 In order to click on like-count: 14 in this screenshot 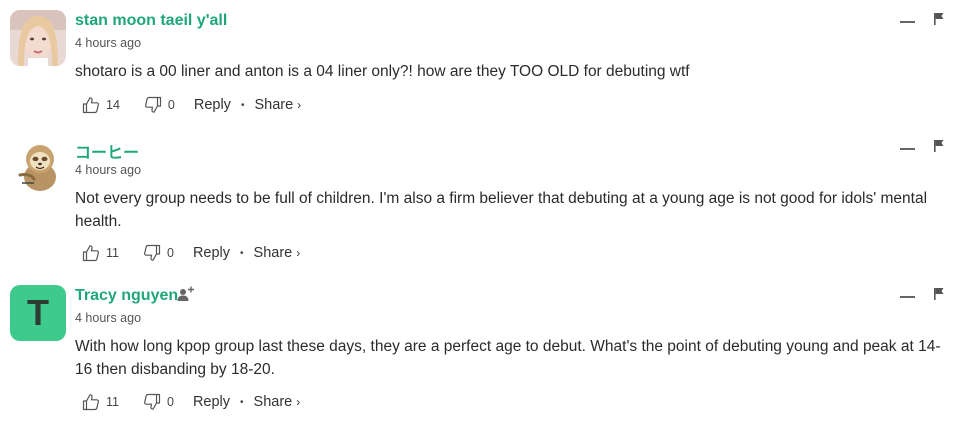, I will do `click(113, 105)`.